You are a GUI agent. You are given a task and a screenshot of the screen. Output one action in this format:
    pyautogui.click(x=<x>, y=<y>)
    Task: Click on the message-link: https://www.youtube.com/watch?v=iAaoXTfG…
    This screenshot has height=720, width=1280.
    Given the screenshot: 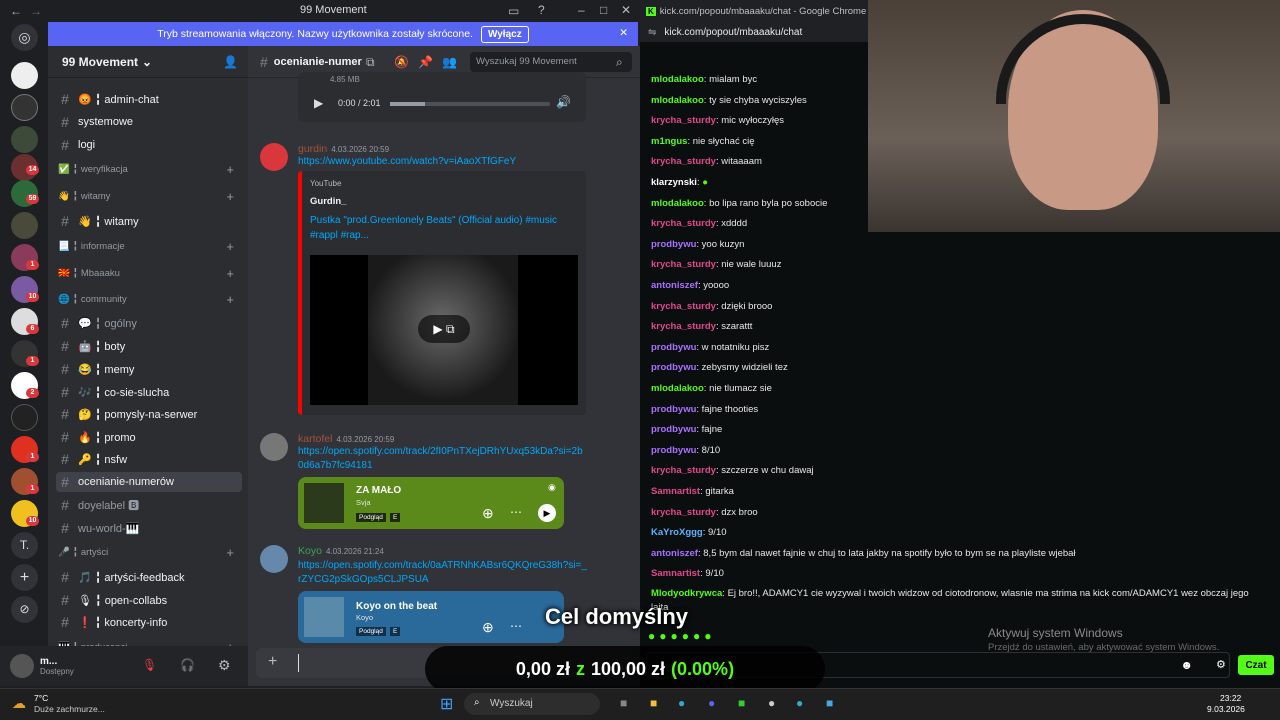 What is the action you would take?
    pyautogui.click(x=407, y=162)
    